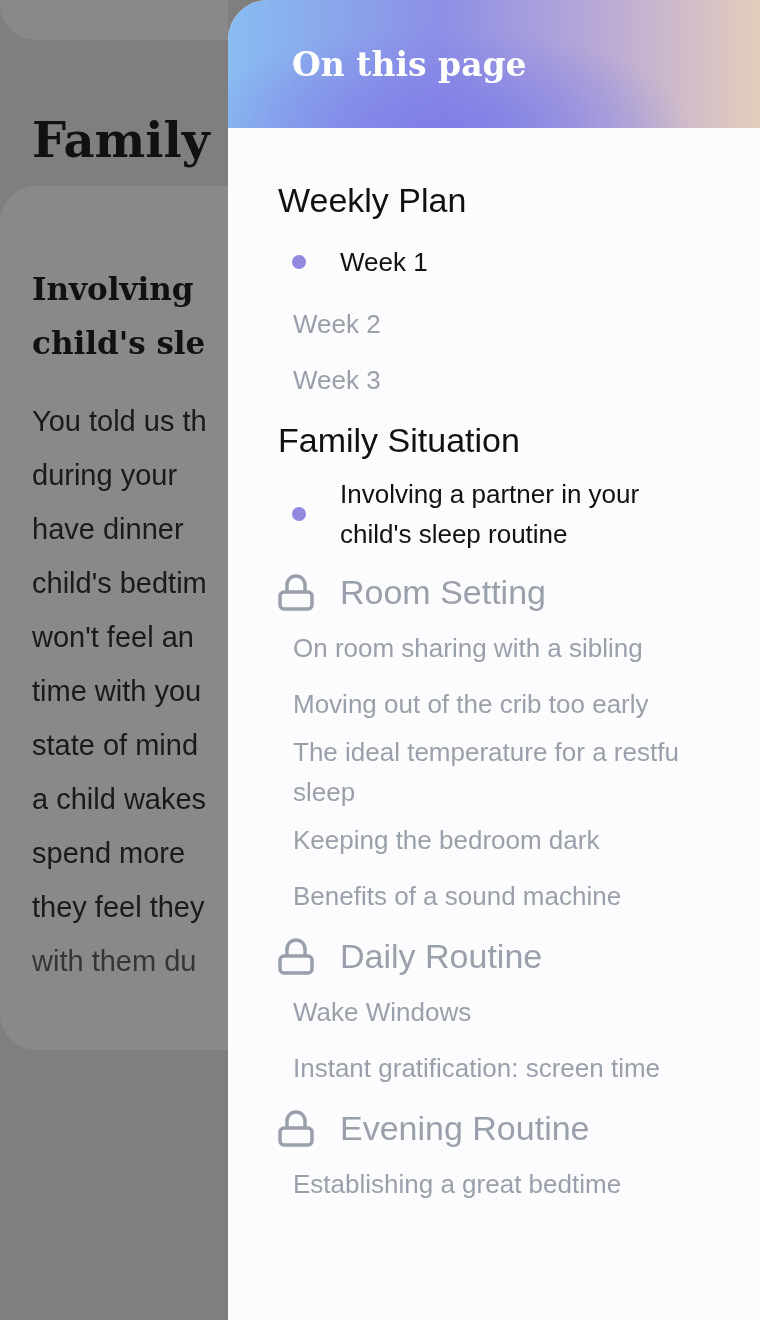  Describe the element at coordinates (409, 64) in the screenshot. I see `drawer-title: On this page` at that location.